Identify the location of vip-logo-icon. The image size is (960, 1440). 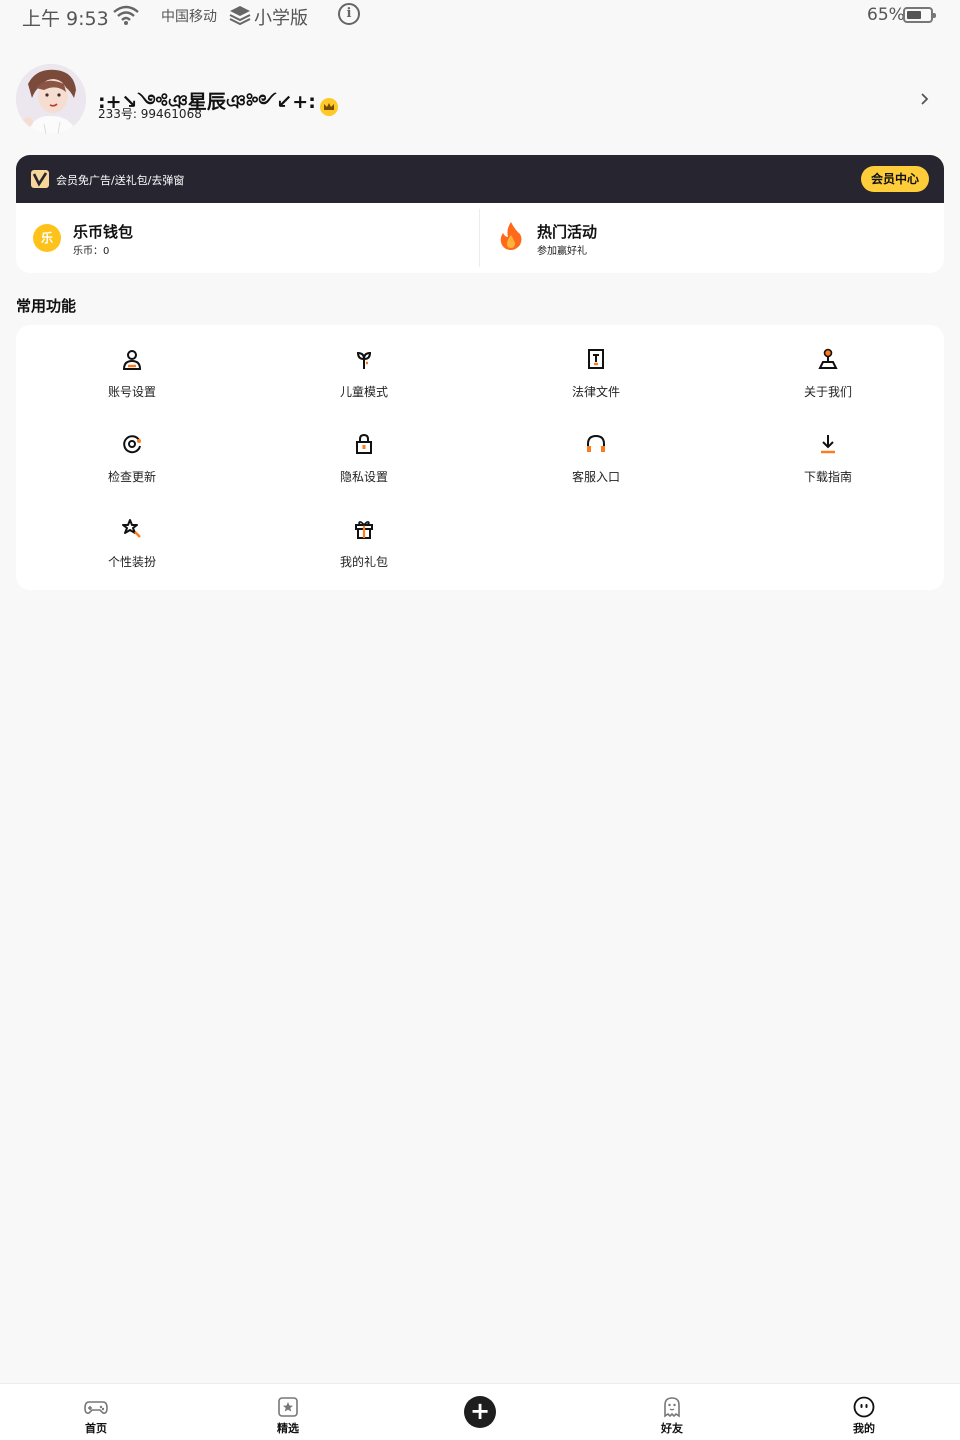
(40, 179).